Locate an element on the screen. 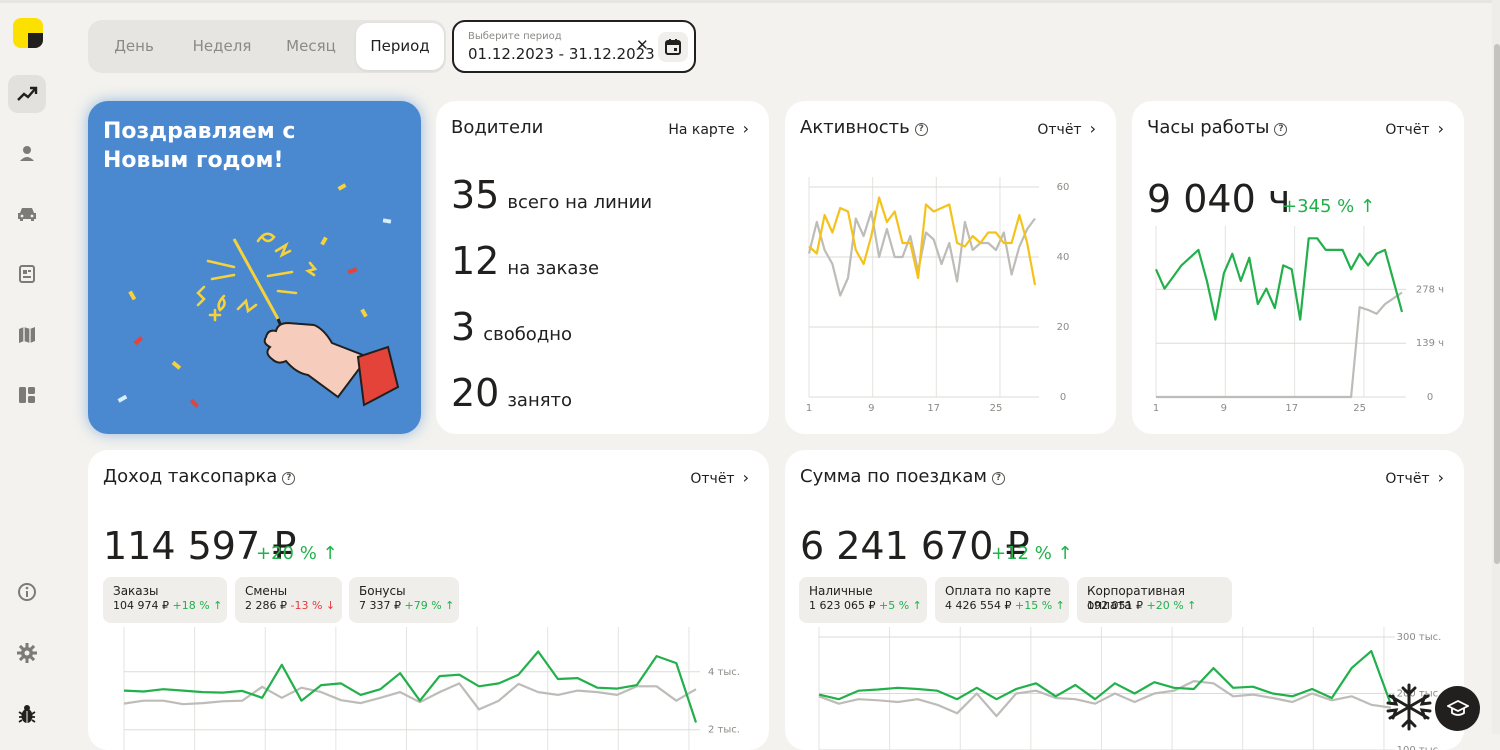 This screenshot has height=750, width=1500. hours-chart: 278 ч 139 ч 0 1 9 17 25 is located at coordinates (1298, 320).